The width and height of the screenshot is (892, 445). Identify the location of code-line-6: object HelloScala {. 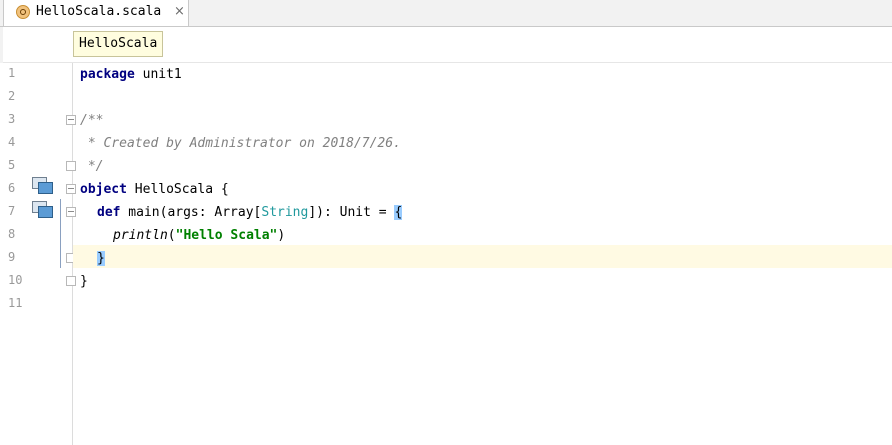
(154, 189).